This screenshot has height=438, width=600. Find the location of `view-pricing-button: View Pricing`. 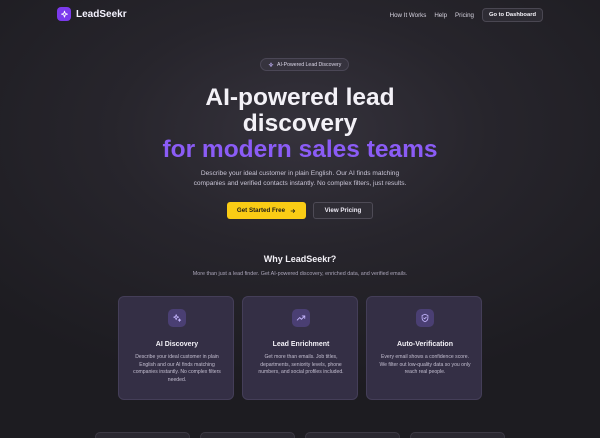

view-pricing-button: View Pricing is located at coordinates (343, 210).